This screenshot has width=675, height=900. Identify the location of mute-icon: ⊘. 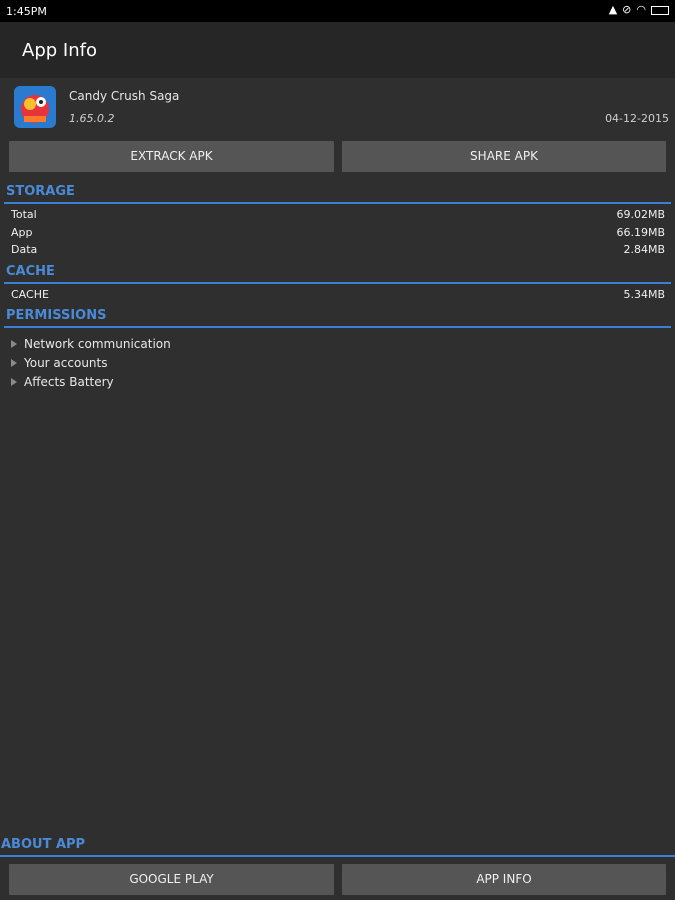
(627, 9).